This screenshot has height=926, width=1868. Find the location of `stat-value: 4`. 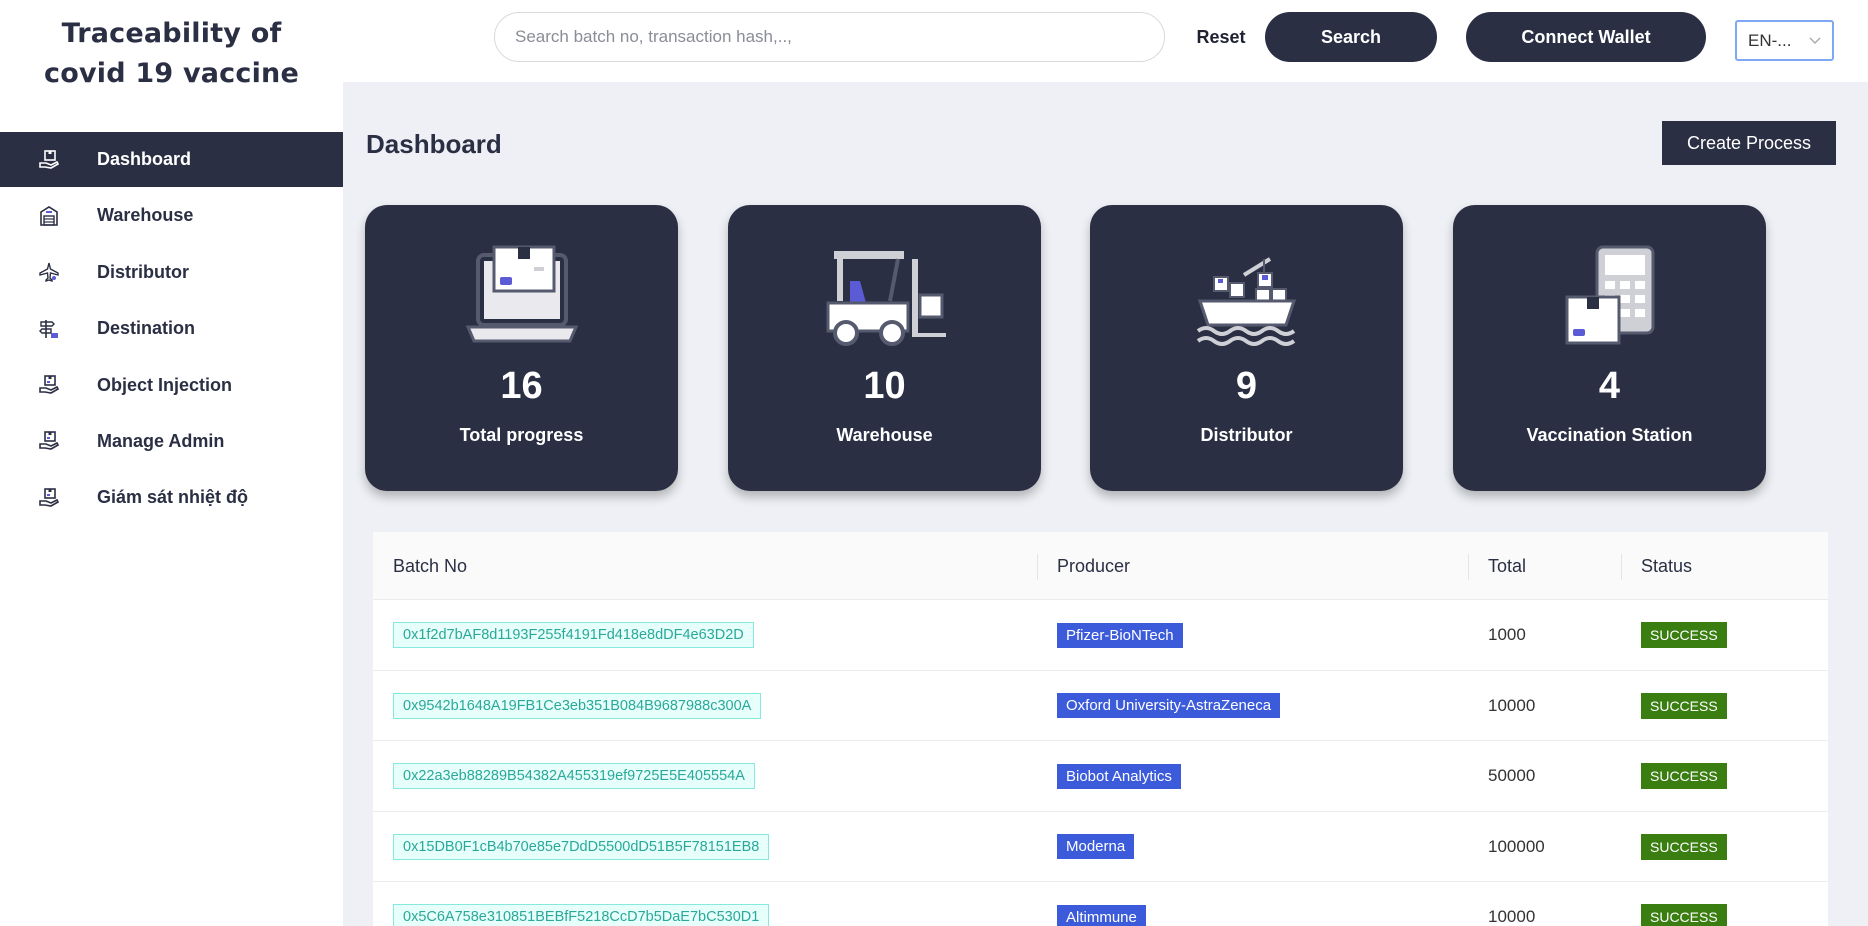

stat-value: 4 is located at coordinates (1609, 386).